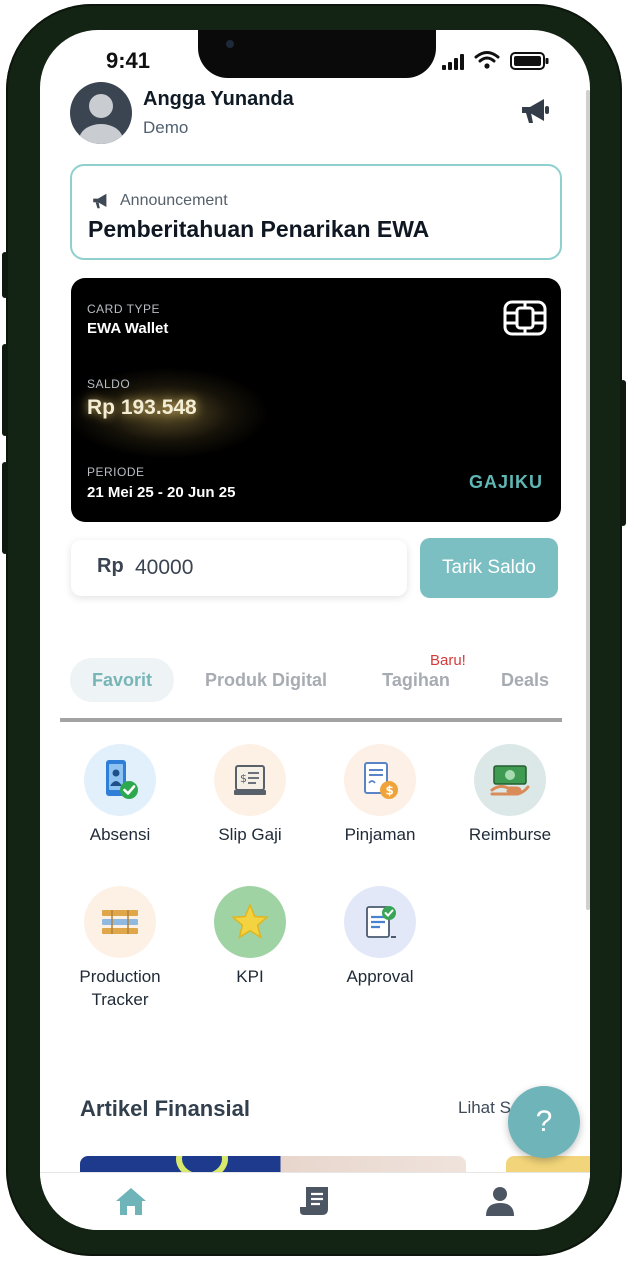  I want to click on approval-icon, so click(380, 922).